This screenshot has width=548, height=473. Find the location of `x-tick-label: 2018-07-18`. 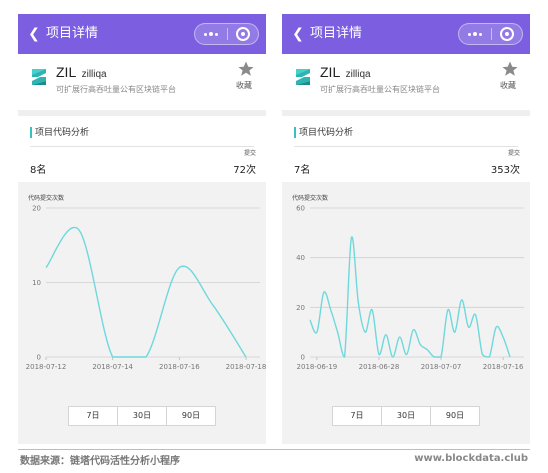

x-tick-label: 2018-07-18 is located at coordinates (246, 367).